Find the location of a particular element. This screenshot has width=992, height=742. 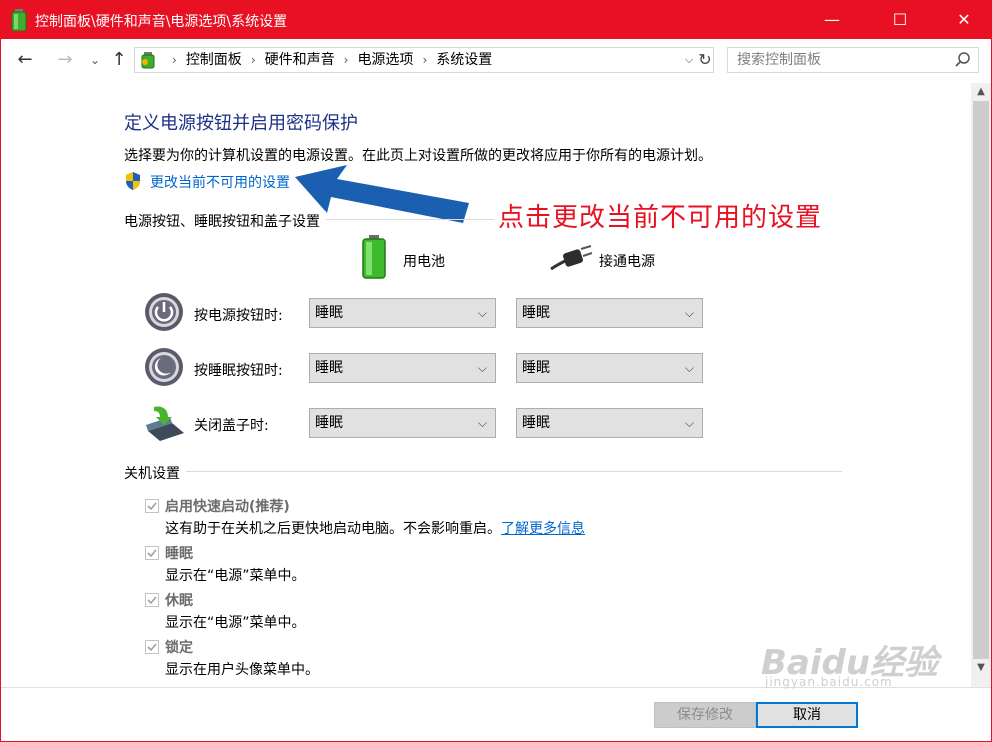

breadcrumb-item-control-panel: 控制面板 is located at coordinates (214, 60).